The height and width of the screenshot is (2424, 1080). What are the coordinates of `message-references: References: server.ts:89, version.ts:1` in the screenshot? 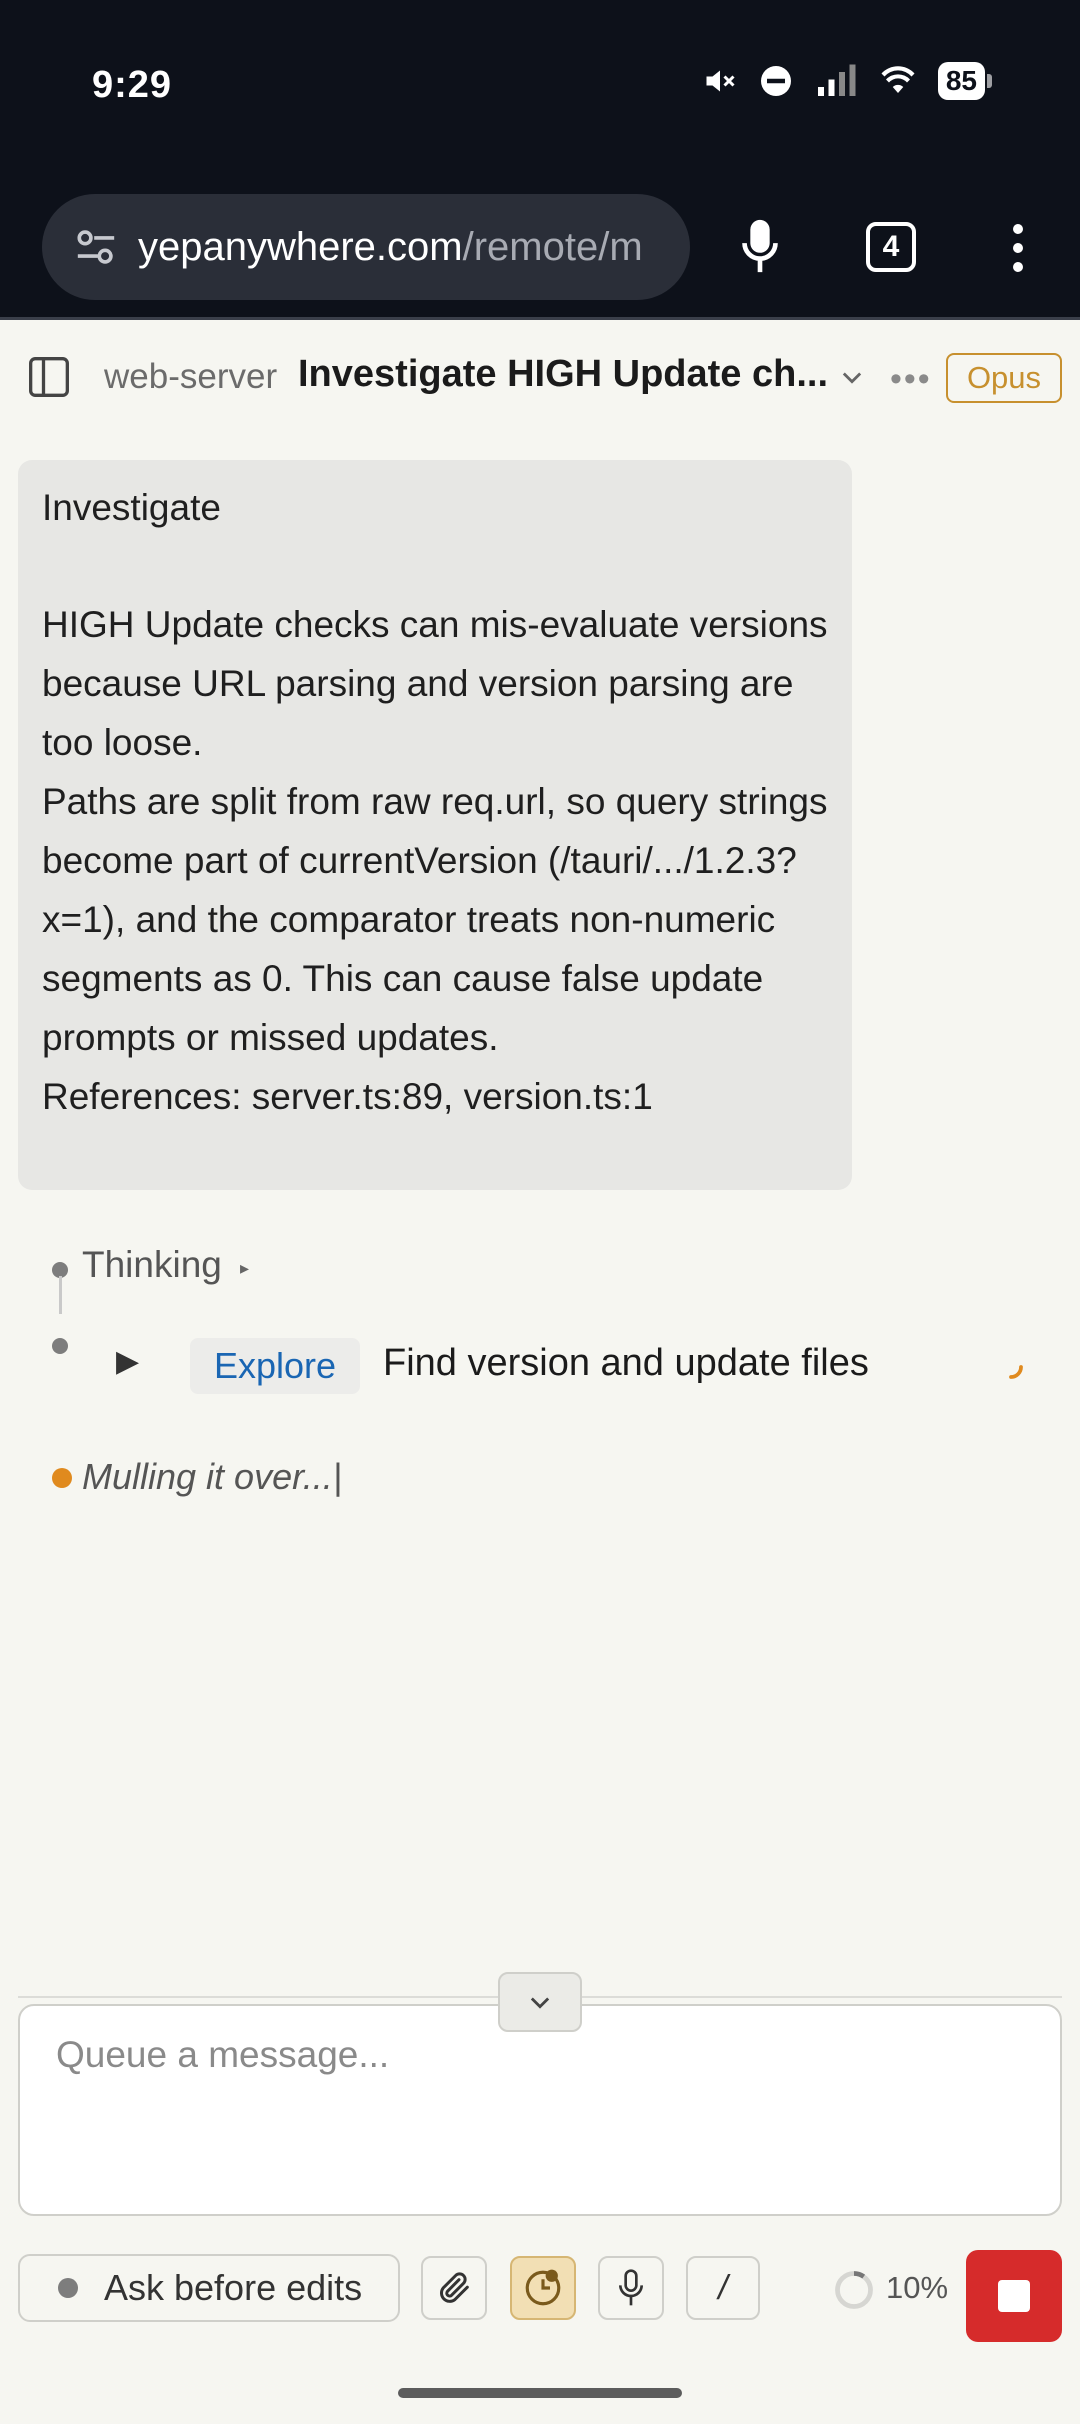 It's located at (347, 1096).